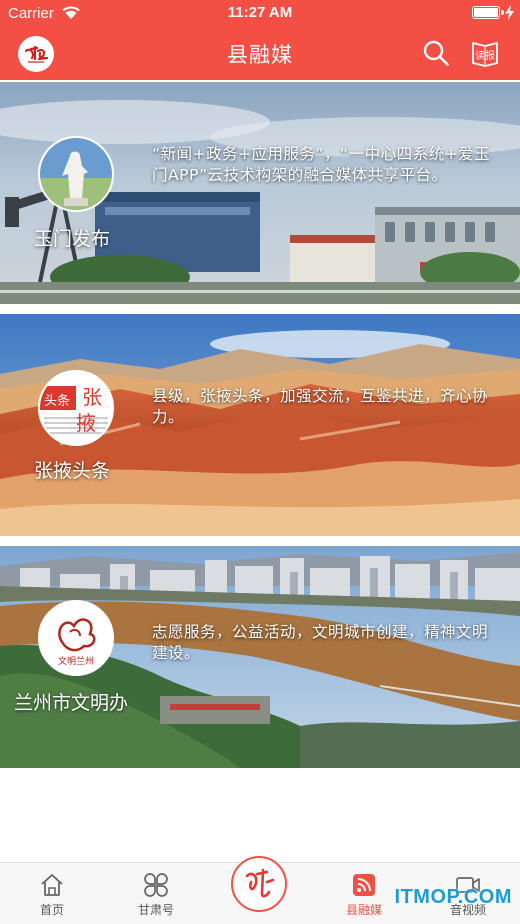  I want to click on battery-icon, so click(488, 12).